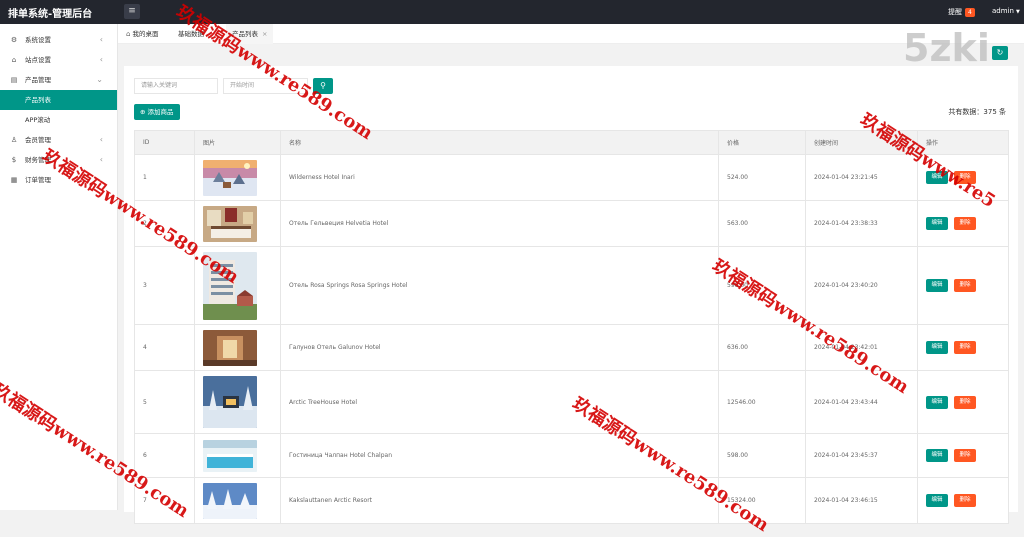 The height and width of the screenshot is (537, 1024). I want to click on sidebar-item-site-settings: ⌂ 站点设置 ‹, so click(58, 60).